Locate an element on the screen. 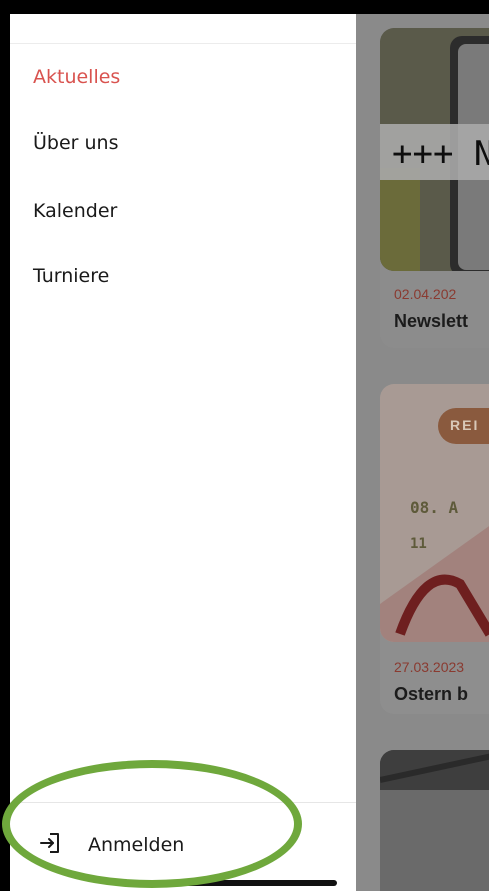 The height and width of the screenshot is (891, 489). divider is located at coordinates (183, 43).